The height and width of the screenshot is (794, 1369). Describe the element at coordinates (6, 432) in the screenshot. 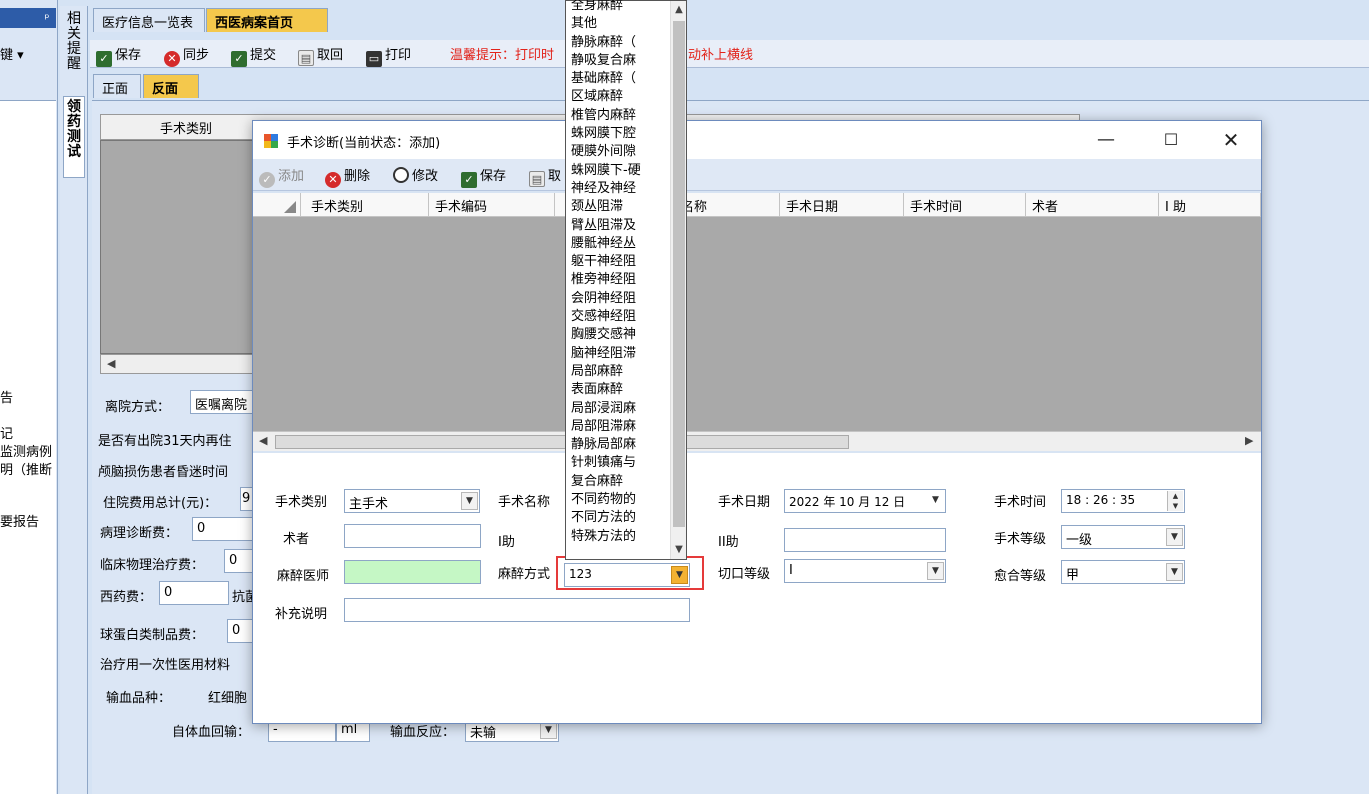

I see `left-list-item: 记` at that location.